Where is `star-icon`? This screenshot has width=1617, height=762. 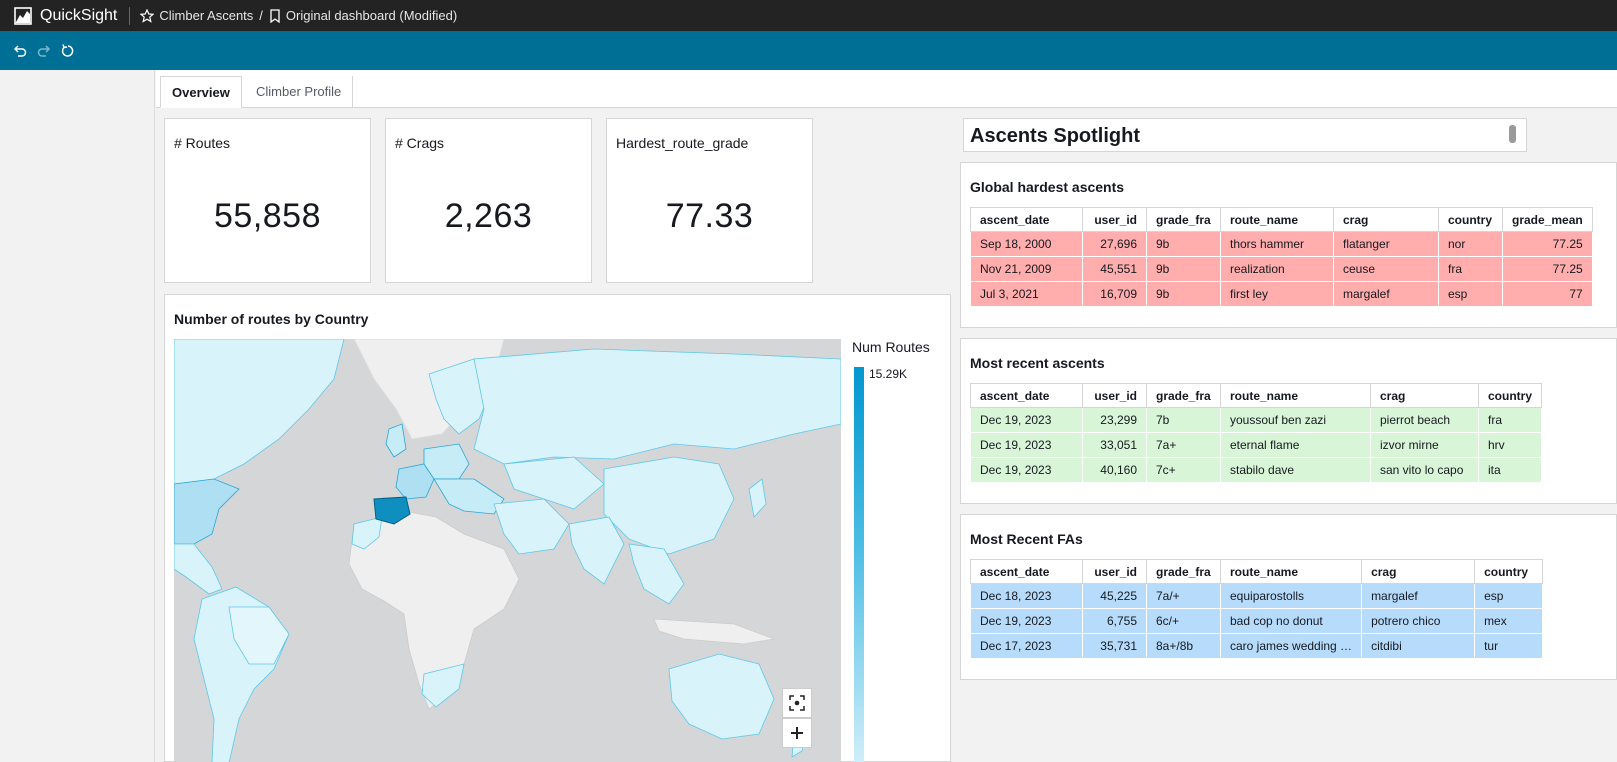
star-icon is located at coordinates (147, 15).